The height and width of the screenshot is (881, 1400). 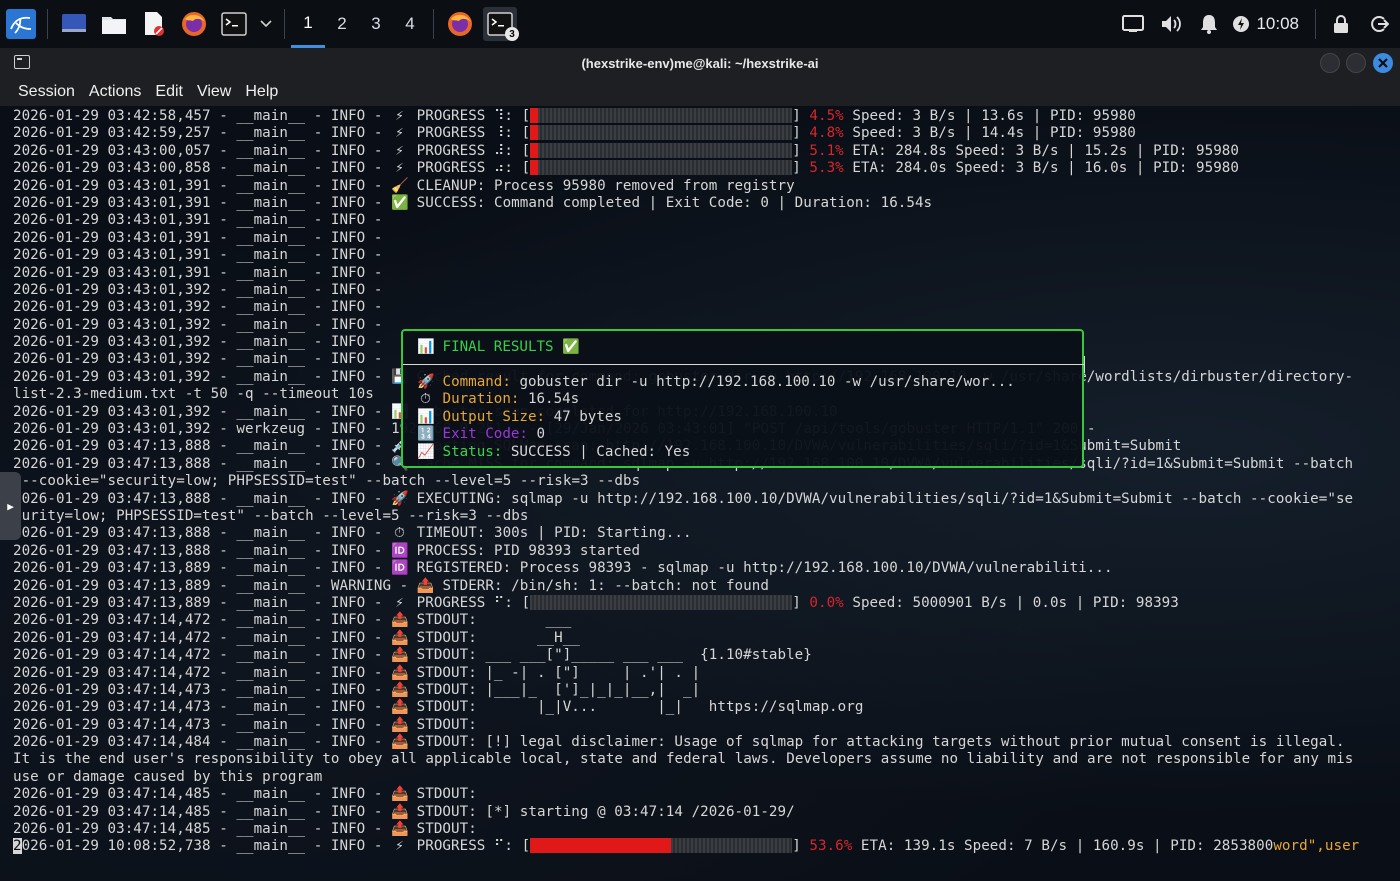 What do you see at coordinates (214, 92) in the screenshot?
I see `menu-view: View` at bounding box center [214, 92].